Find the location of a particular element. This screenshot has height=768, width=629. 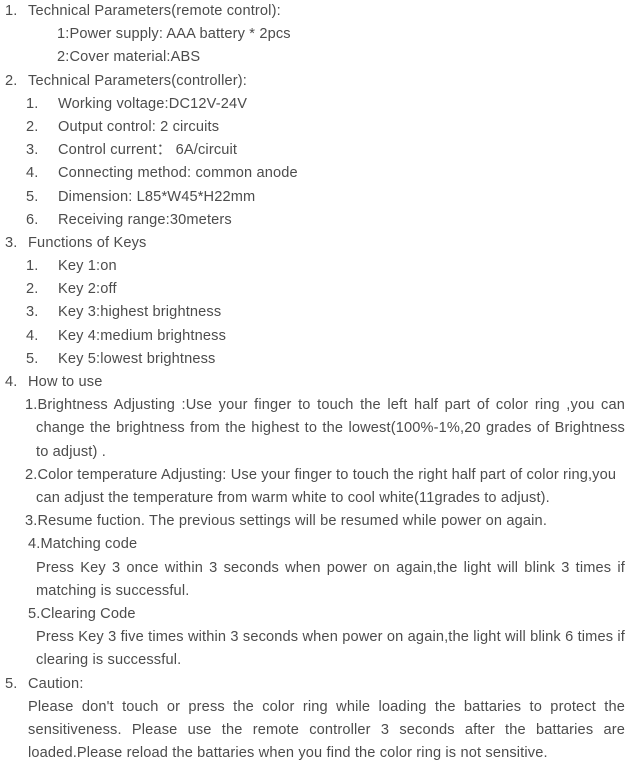

section-5-heading-text: Caution: is located at coordinates (56, 683).